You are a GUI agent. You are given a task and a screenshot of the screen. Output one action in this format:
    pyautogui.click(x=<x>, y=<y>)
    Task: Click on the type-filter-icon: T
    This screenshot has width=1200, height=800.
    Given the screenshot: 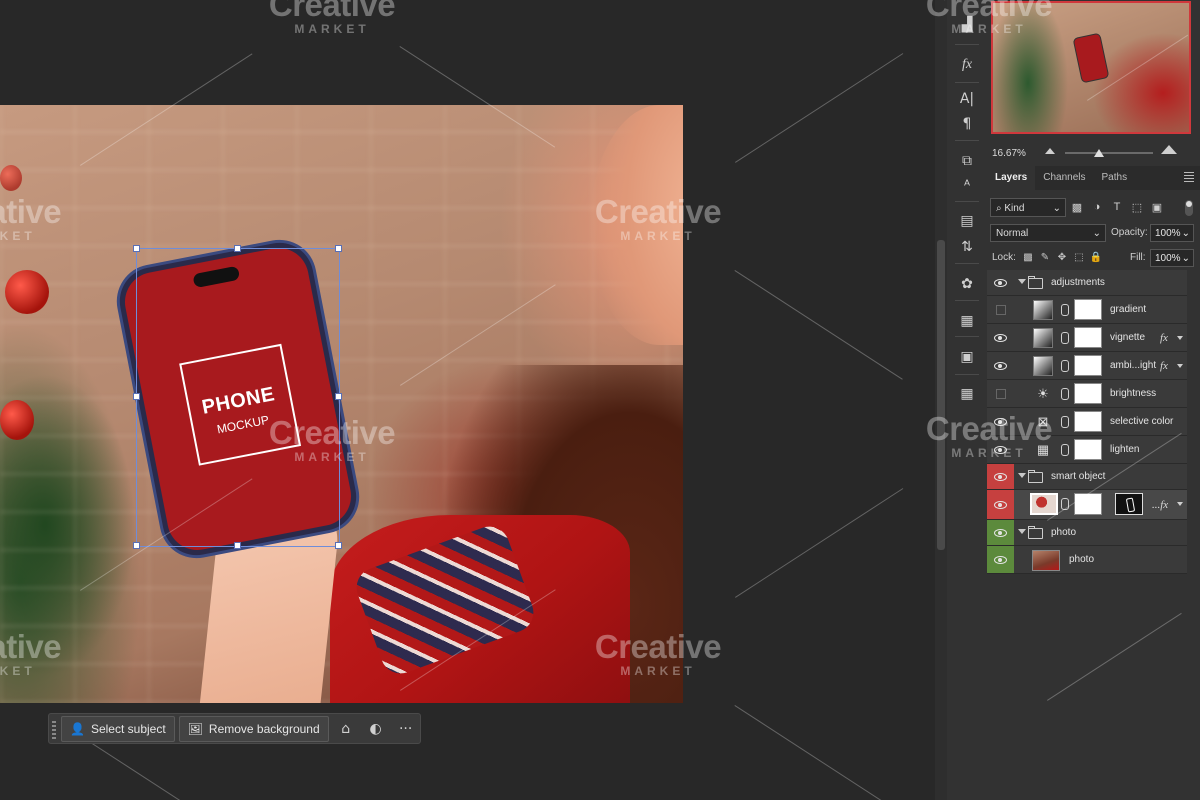 What is the action you would take?
    pyautogui.click(x=1117, y=207)
    